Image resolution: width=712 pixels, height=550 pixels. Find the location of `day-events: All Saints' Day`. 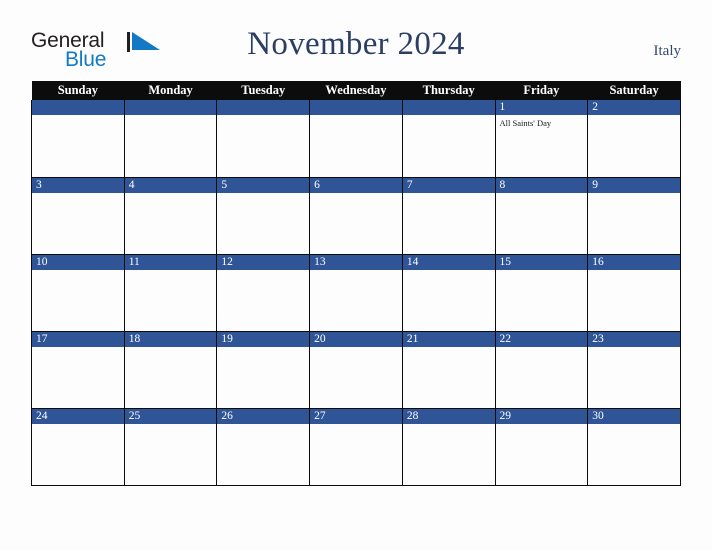

day-events: All Saints' Day is located at coordinates (542, 122).